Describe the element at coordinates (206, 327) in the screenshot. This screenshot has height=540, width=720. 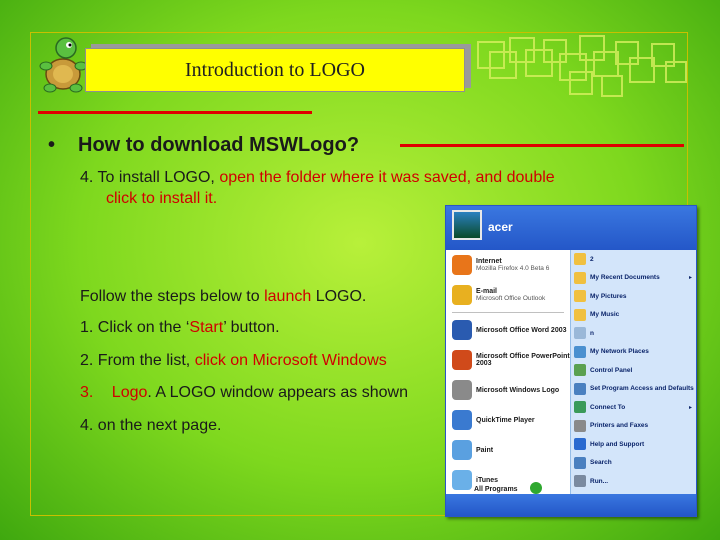
I see `item-1-highlight: Start` at that location.